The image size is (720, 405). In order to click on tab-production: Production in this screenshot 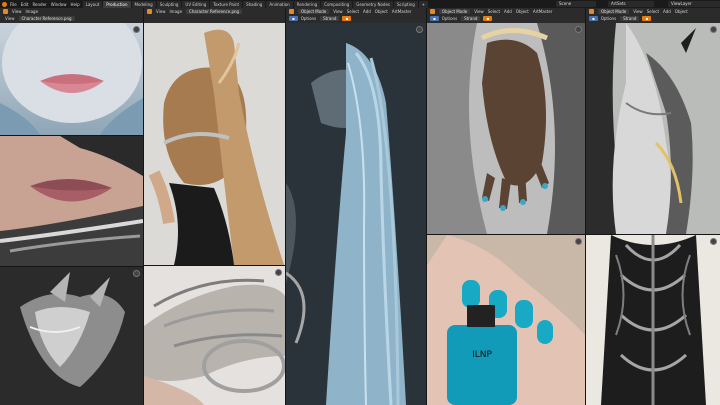, I will do `click(117, 4)`.